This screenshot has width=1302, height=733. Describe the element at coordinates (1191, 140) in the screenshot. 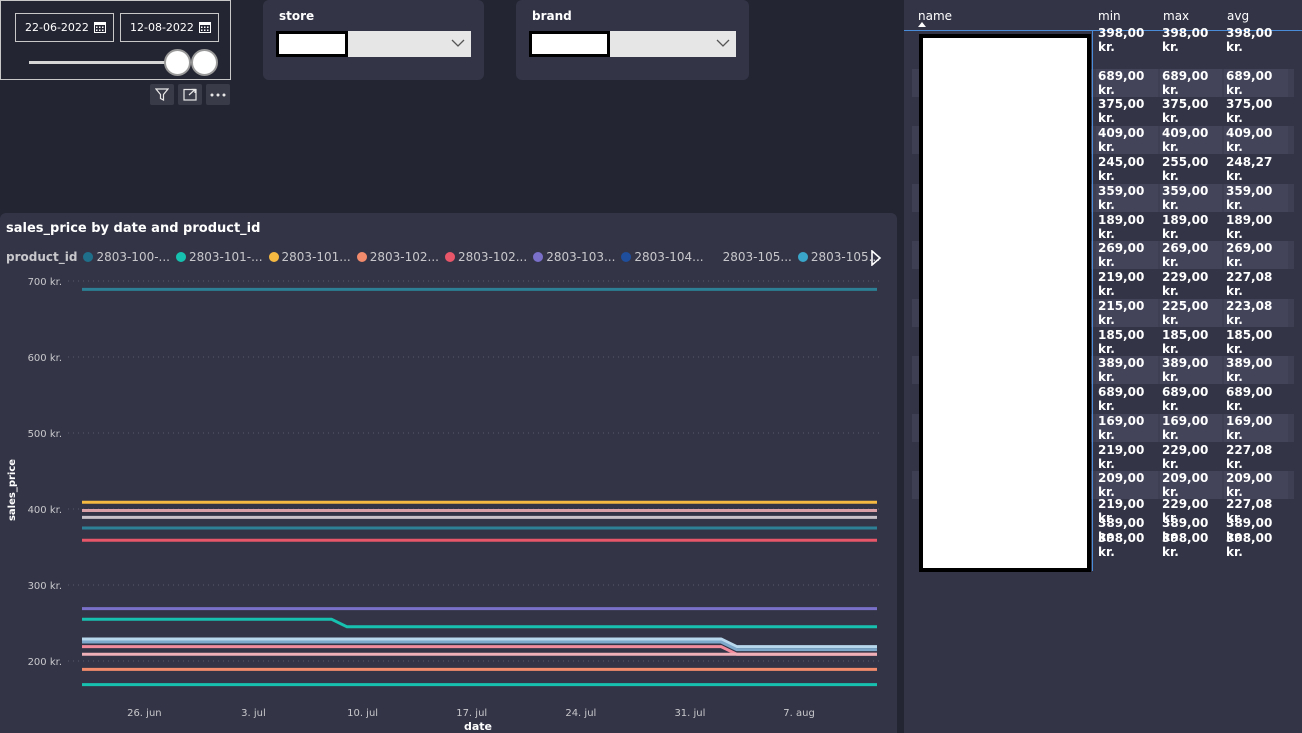

I see `max-cell: 409,00 kr.` at that location.